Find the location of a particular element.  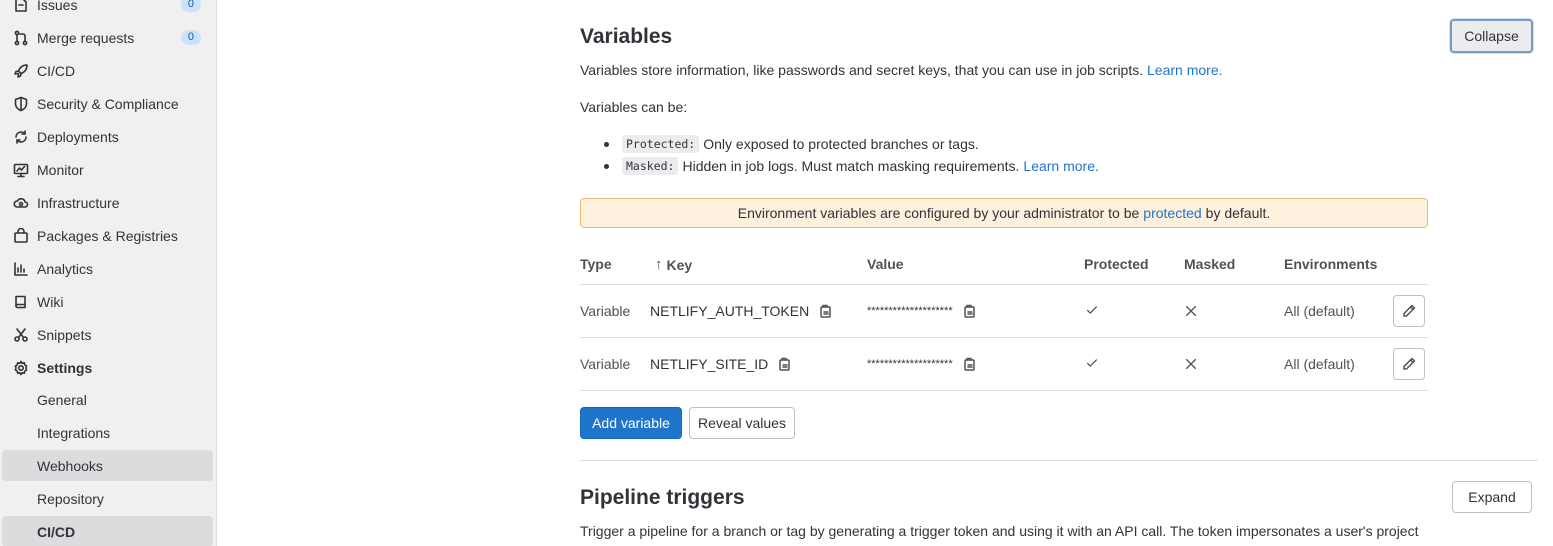

variable-key-cell: NETLIFY_SITE_ID is located at coordinates (721, 364).